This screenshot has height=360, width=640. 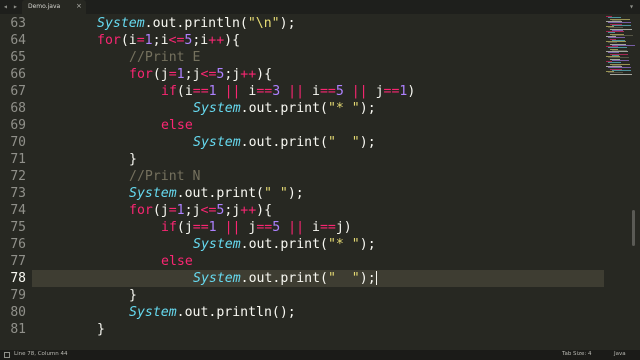 What do you see at coordinates (320, 355) in the screenshot?
I see `status-bar: Line 78, Column 44 Tab Size: 4 Java` at bounding box center [320, 355].